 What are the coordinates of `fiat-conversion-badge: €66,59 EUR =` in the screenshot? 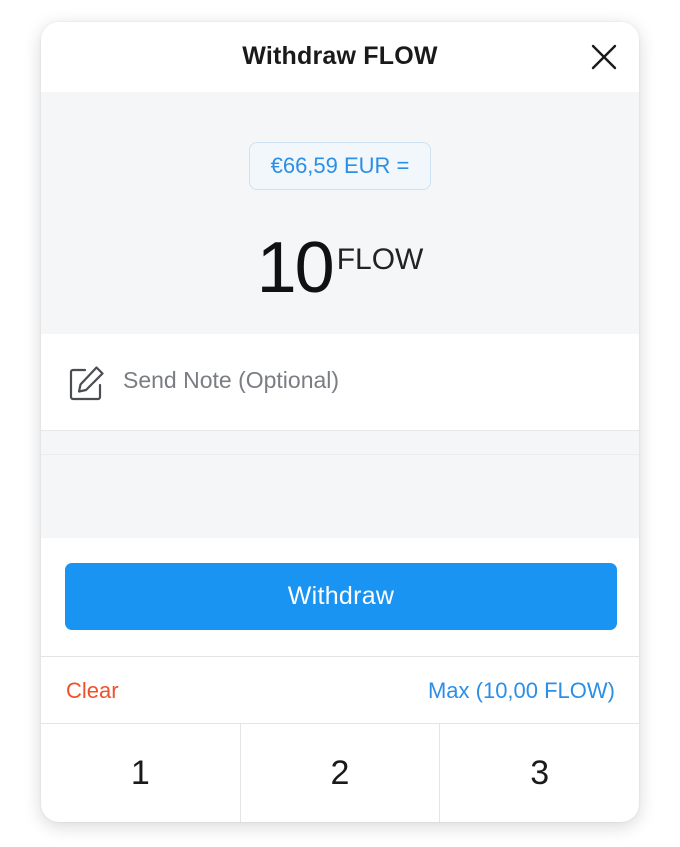 It's located at (340, 166).